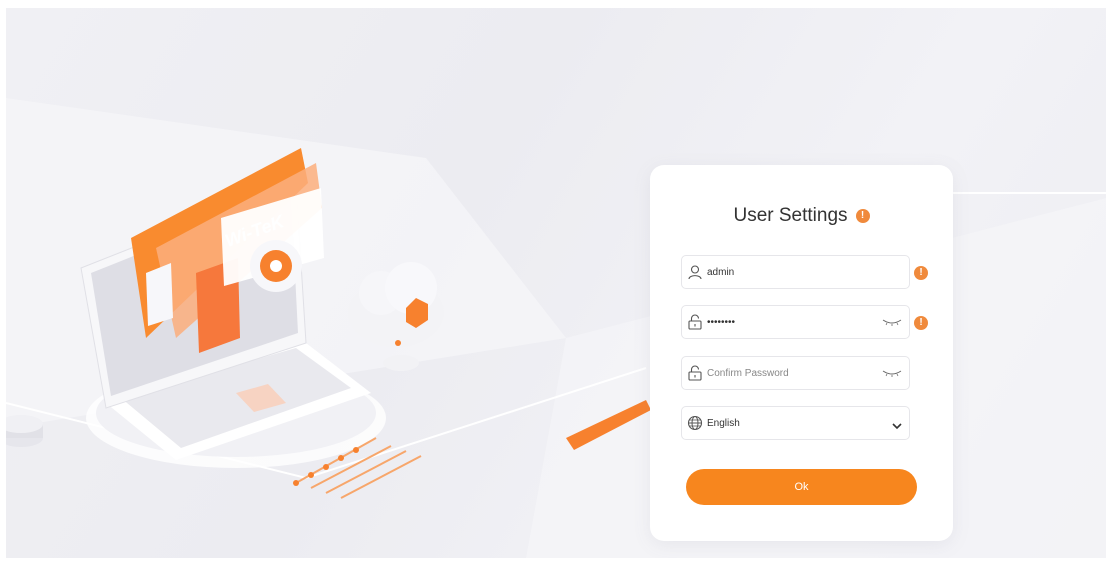 The height and width of the screenshot is (561, 1109). Describe the element at coordinates (723, 423) in the screenshot. I see `language-selected-value: English` at that location.